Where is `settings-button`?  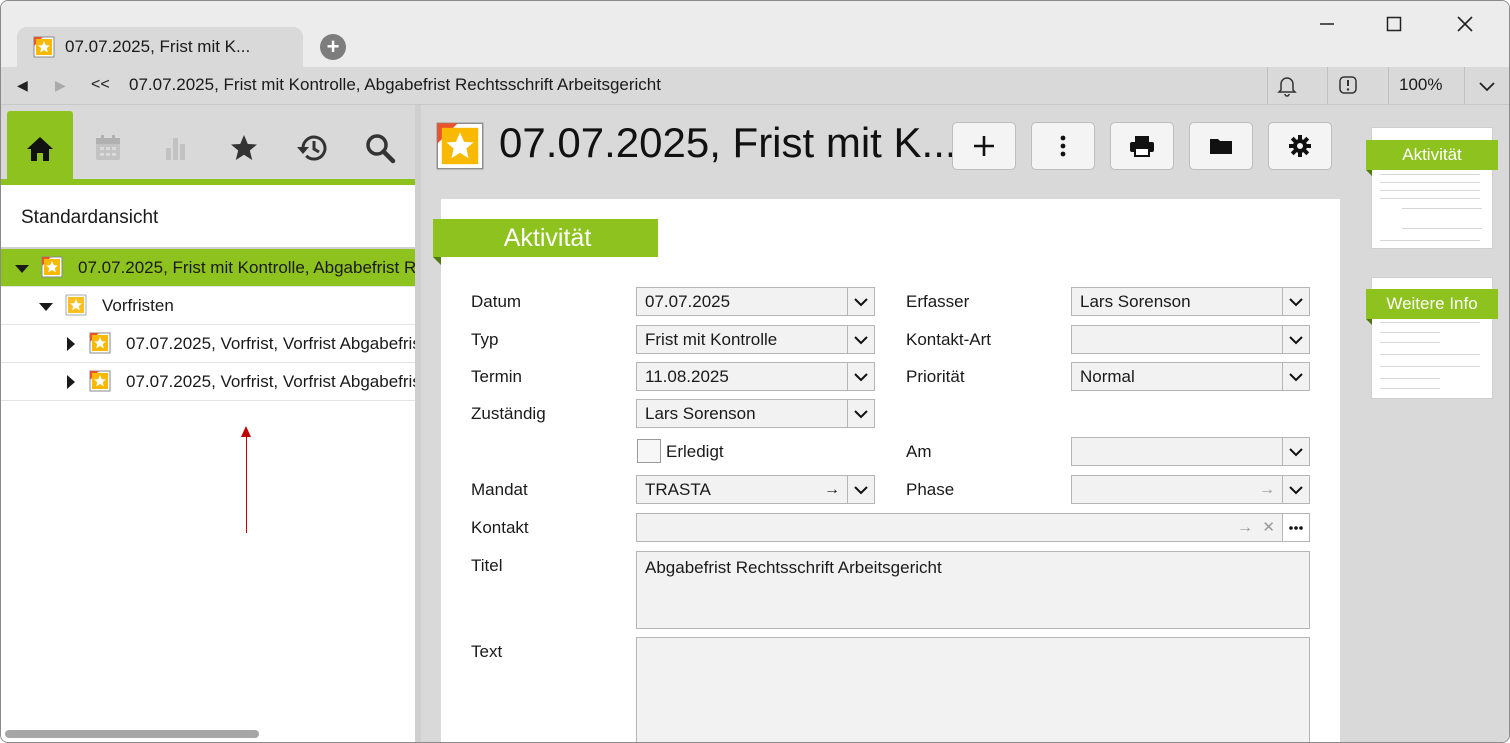
settings-button is located at coordinates (1300, 146).